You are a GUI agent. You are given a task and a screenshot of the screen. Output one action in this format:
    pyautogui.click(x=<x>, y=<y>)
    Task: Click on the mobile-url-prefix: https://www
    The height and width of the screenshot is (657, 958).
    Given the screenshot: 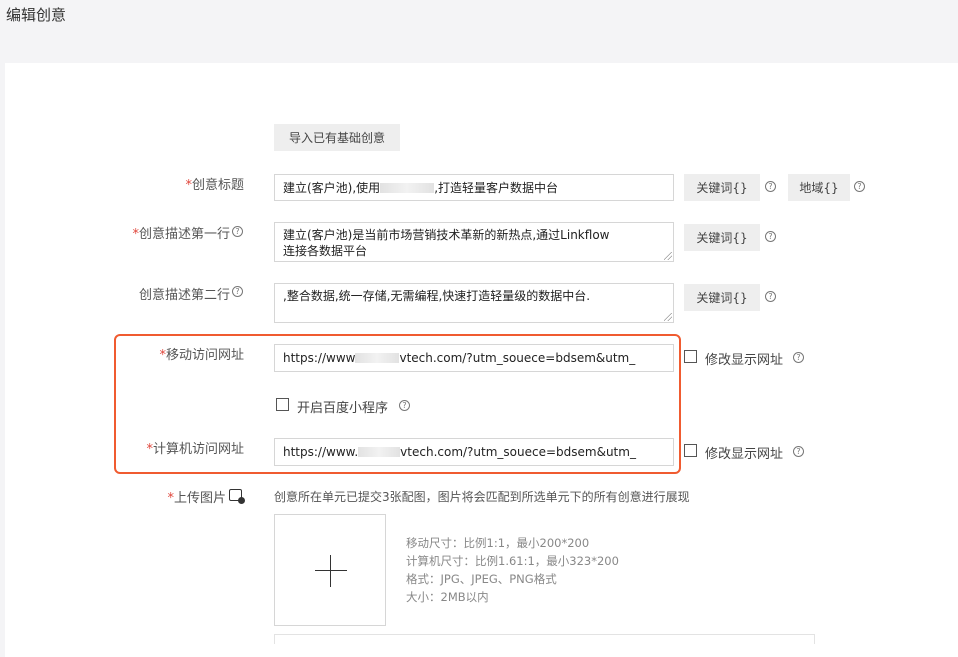 What is the action you would take?
    pyautogui.click(x=319, y=358)
    